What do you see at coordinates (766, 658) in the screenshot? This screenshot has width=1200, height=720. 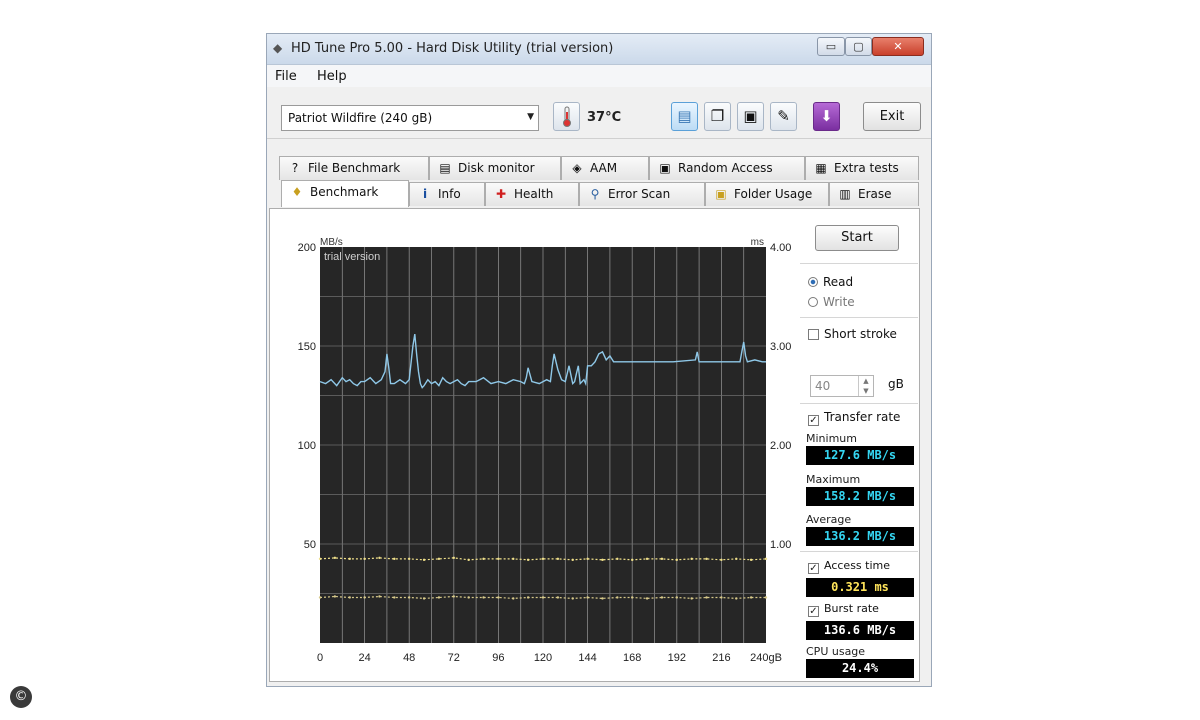 I see `x-tick-label: 240gB` at bounding box center [766, 658].